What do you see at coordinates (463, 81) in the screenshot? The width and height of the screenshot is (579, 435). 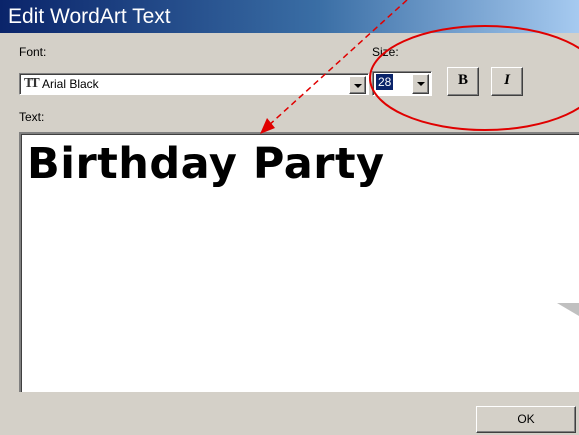 I see `bold-button: B` at bounding box center [463, 81].